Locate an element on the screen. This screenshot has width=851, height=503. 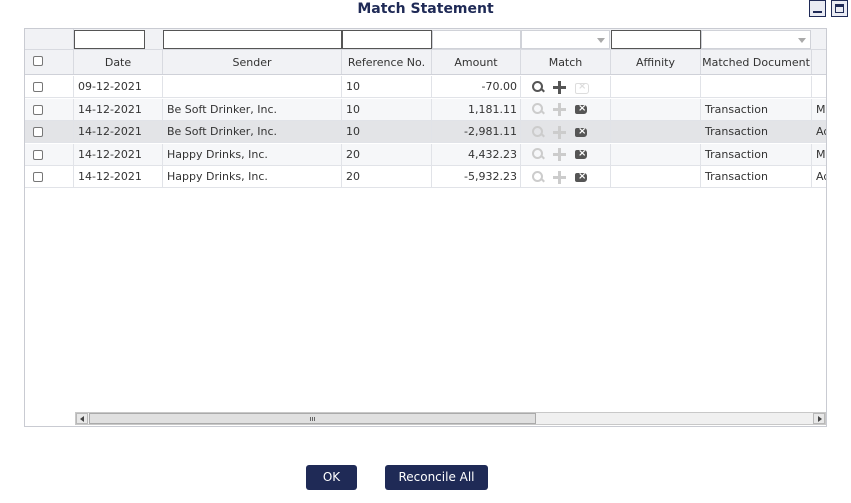
reconcile-all-button: Reconcile All is located at coordinates (436, 477).